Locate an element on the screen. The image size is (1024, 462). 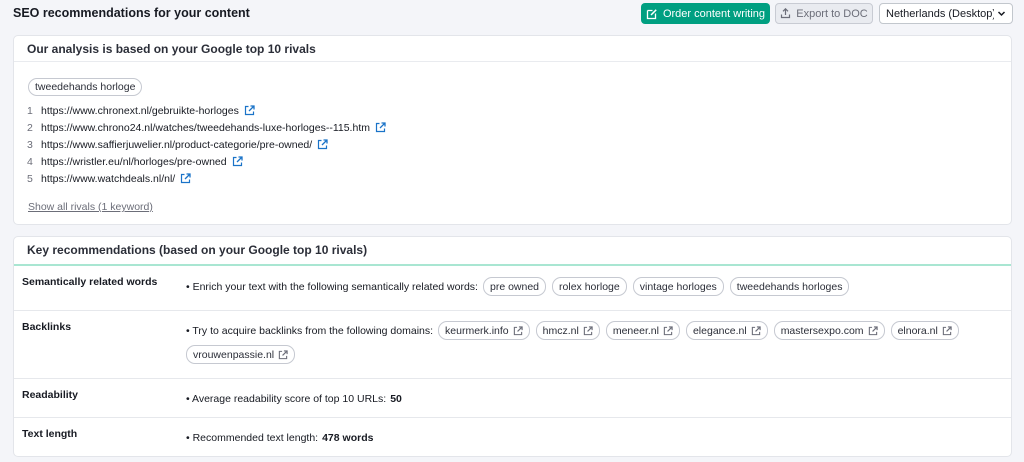
semantic-word-chip: rolex horloge is located at coordinates (589, 286).